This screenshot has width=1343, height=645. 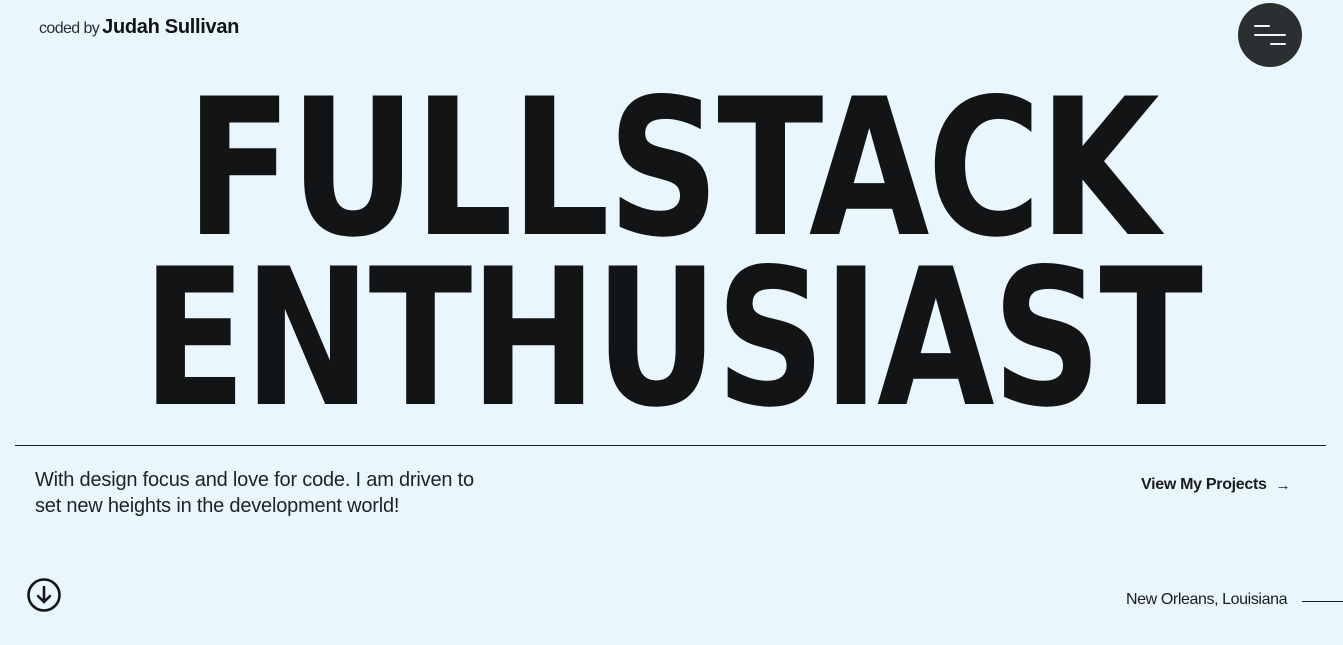 I want to click on brand-name: Judah Sullivan, so click(x=171, y=27).